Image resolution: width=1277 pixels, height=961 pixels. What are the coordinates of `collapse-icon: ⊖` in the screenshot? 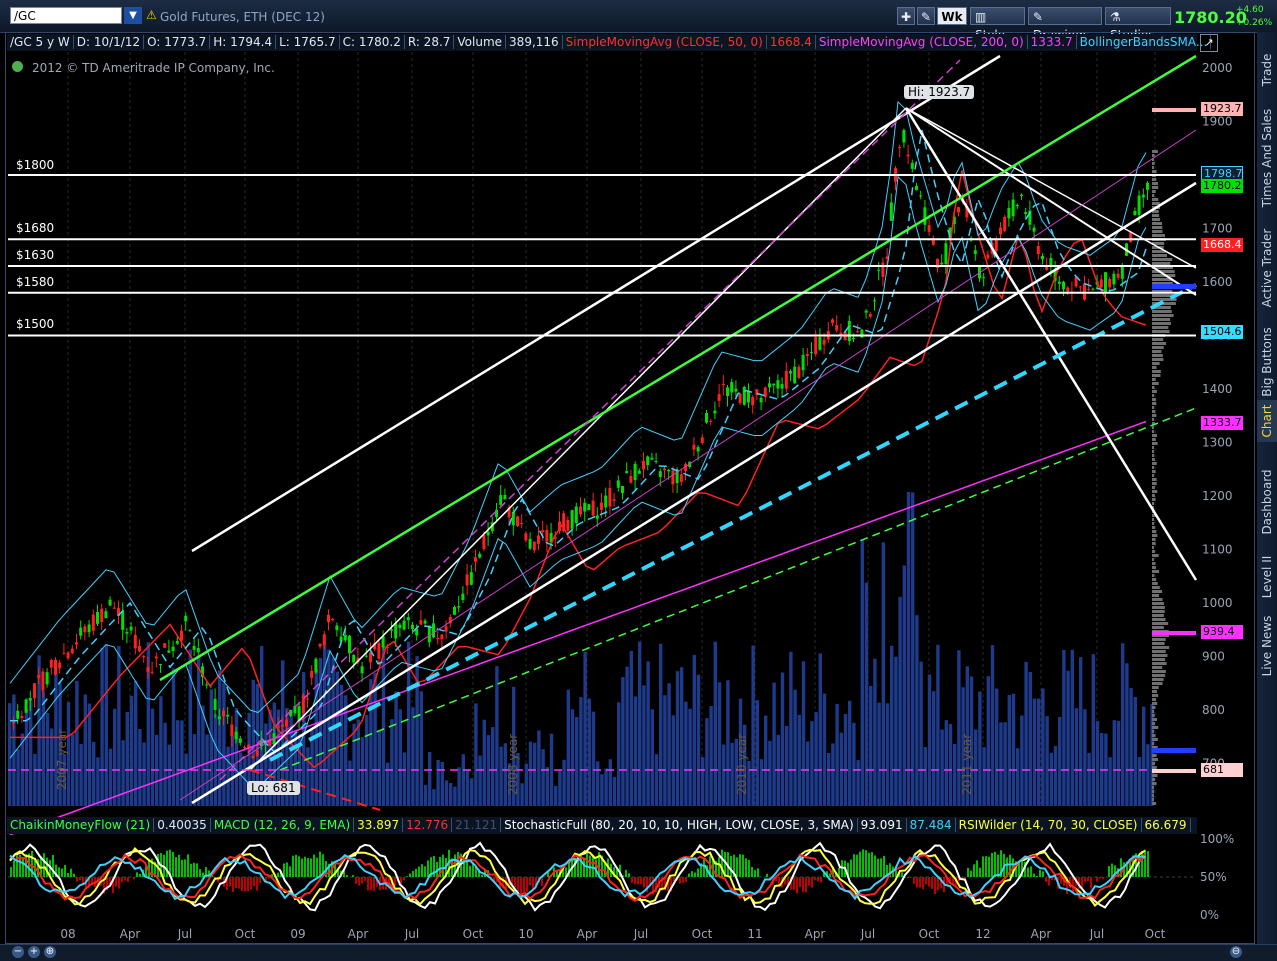 It's located at (1236, 952).